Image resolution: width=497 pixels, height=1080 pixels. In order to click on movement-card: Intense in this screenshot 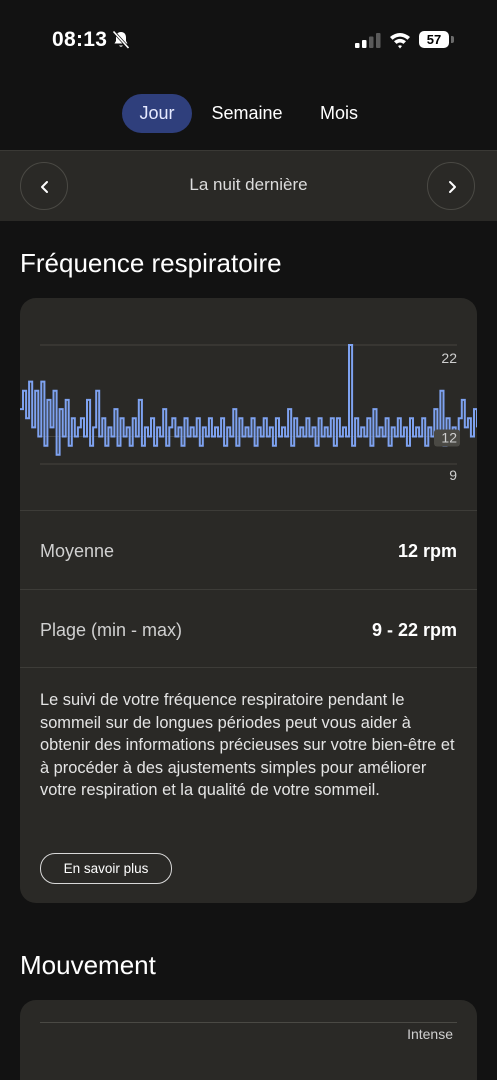, I will do `click(248, 1040)`.